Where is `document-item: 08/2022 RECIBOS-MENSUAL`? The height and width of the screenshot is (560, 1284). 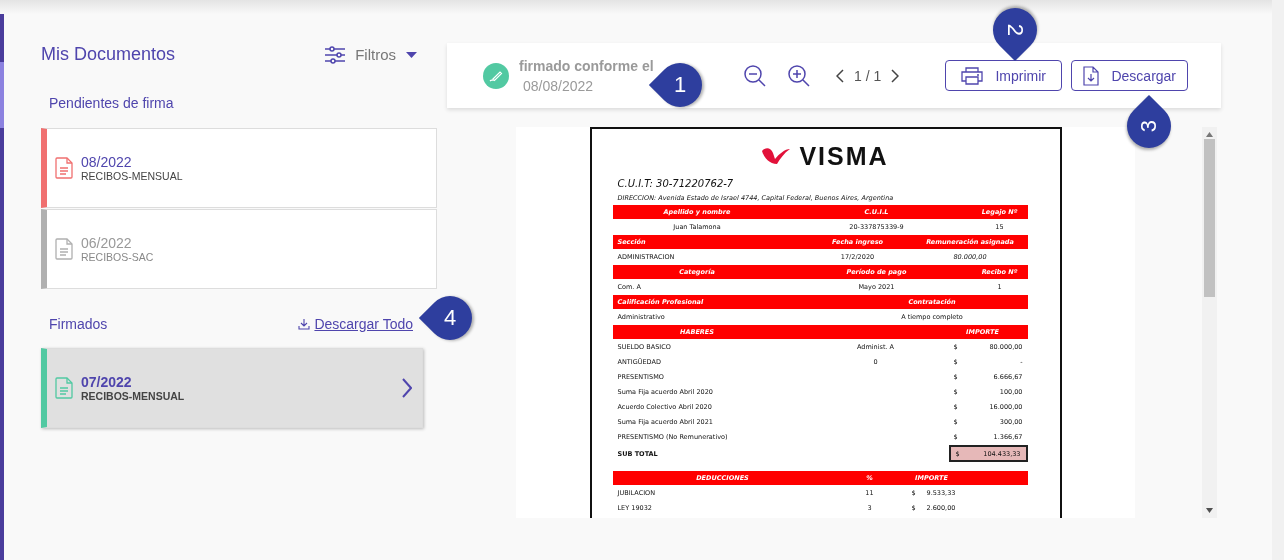
document-item: 08/2022 RECIBOS-MENSUAL is located at coordinates (239, 168).